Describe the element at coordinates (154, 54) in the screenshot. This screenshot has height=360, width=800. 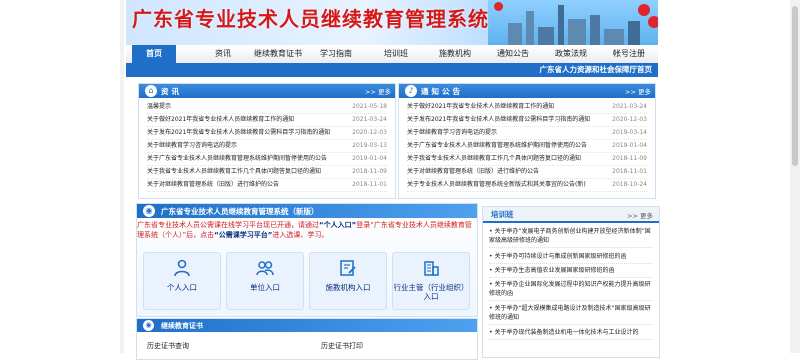
I see `nav-home: 首页` at that location.